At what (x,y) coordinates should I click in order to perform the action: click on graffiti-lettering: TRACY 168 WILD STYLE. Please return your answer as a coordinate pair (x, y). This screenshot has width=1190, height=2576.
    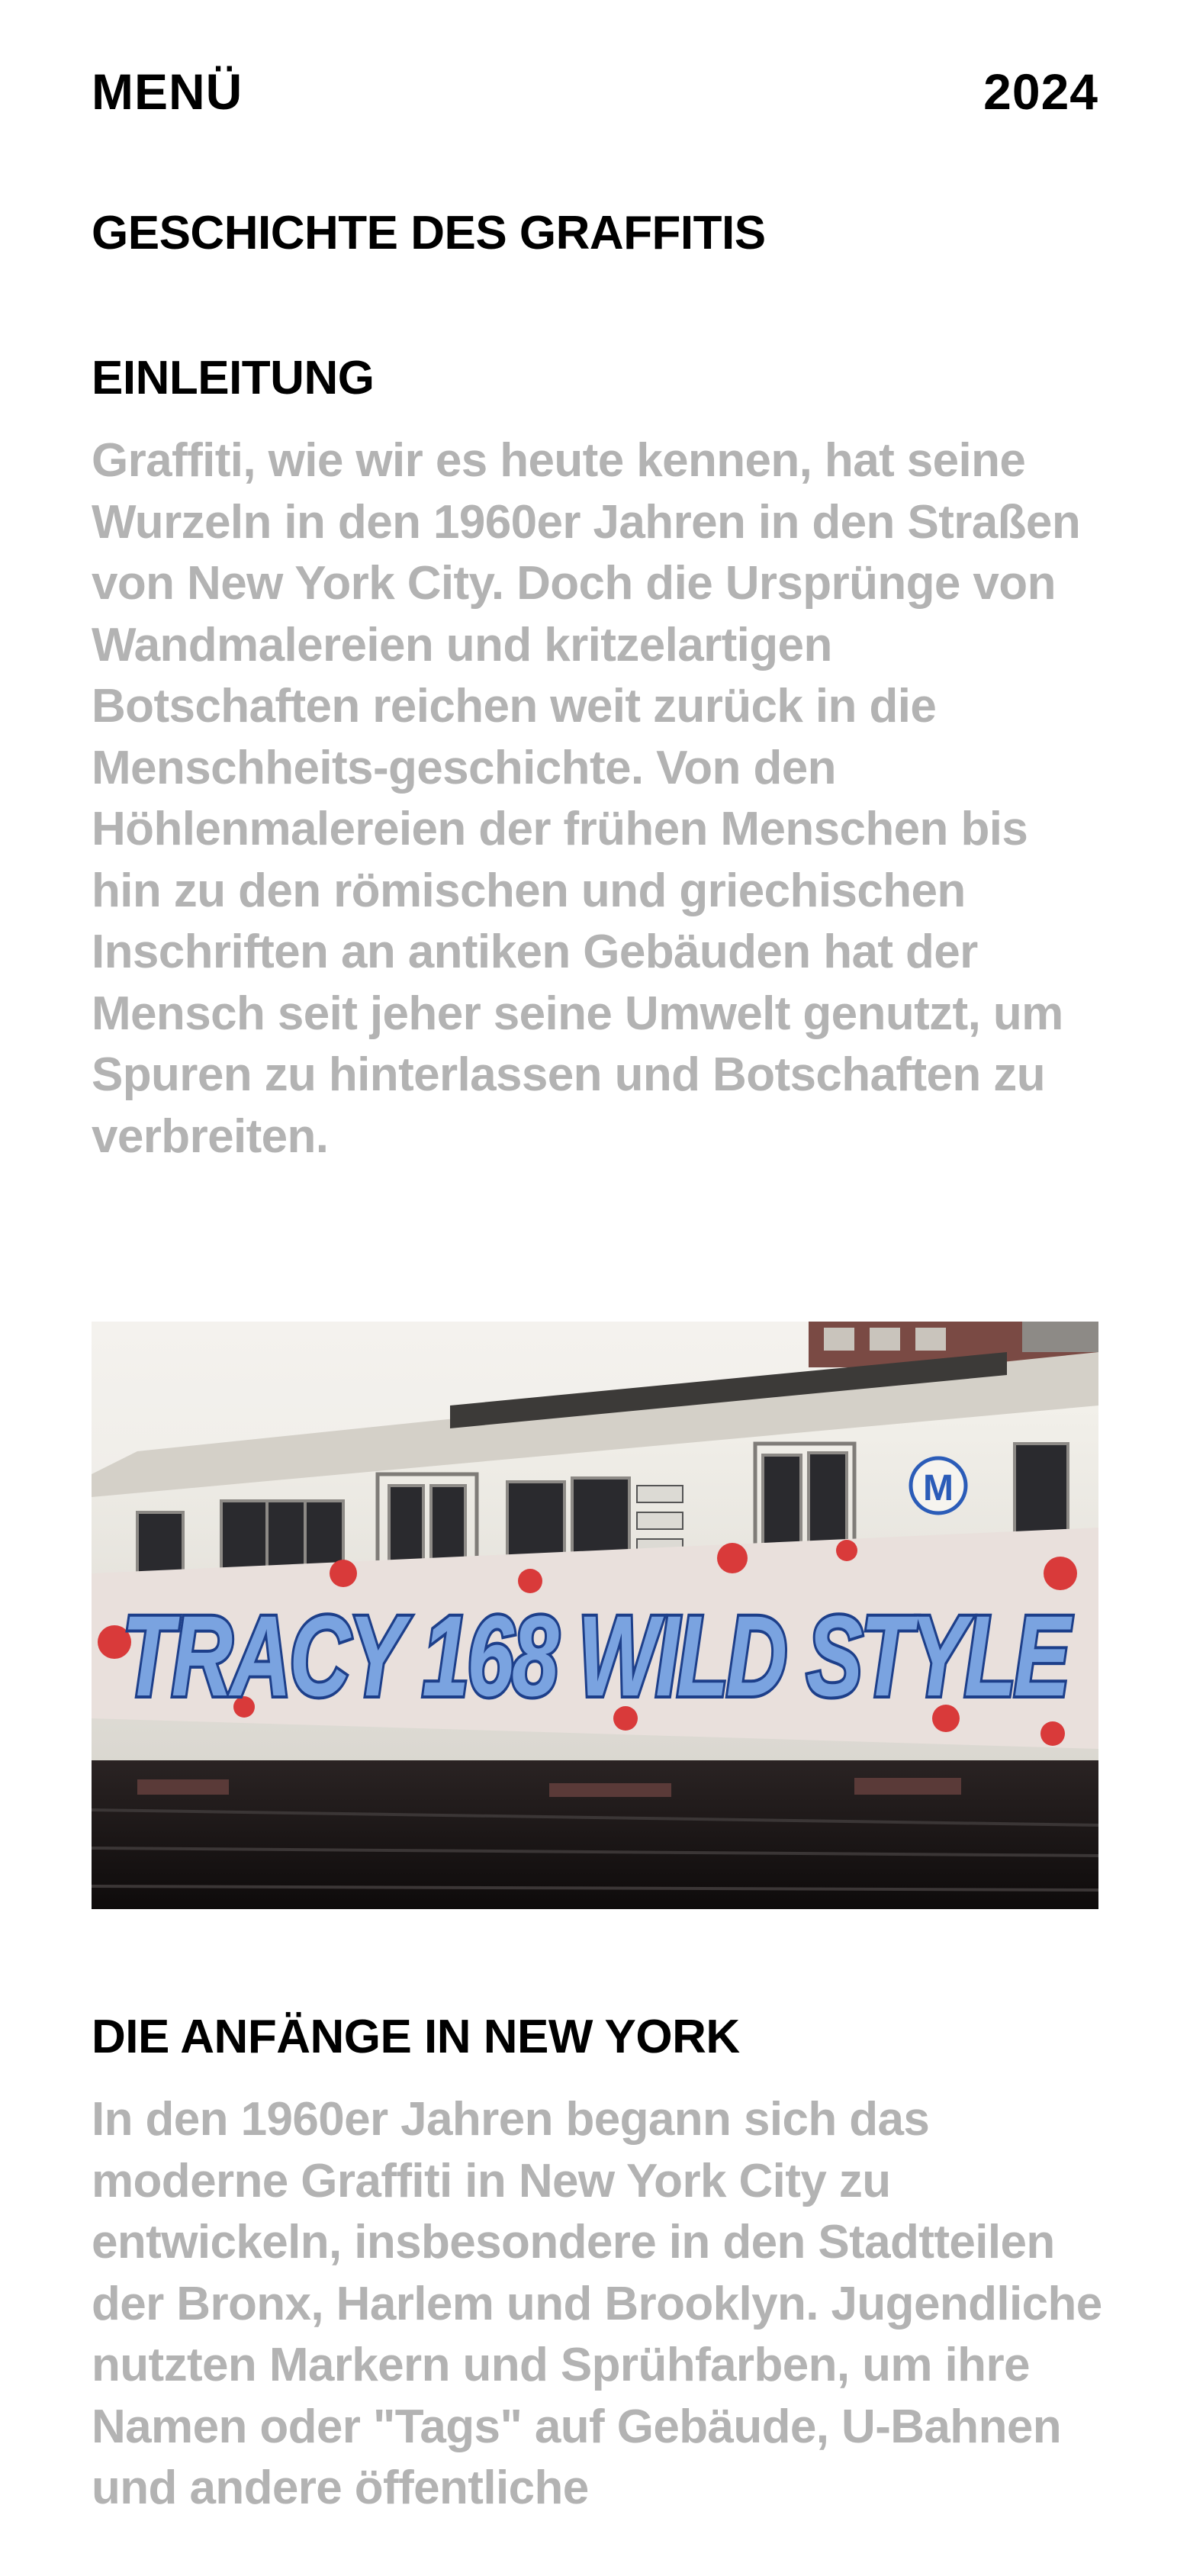
    Looking at the image, I should click on (597, 1656).